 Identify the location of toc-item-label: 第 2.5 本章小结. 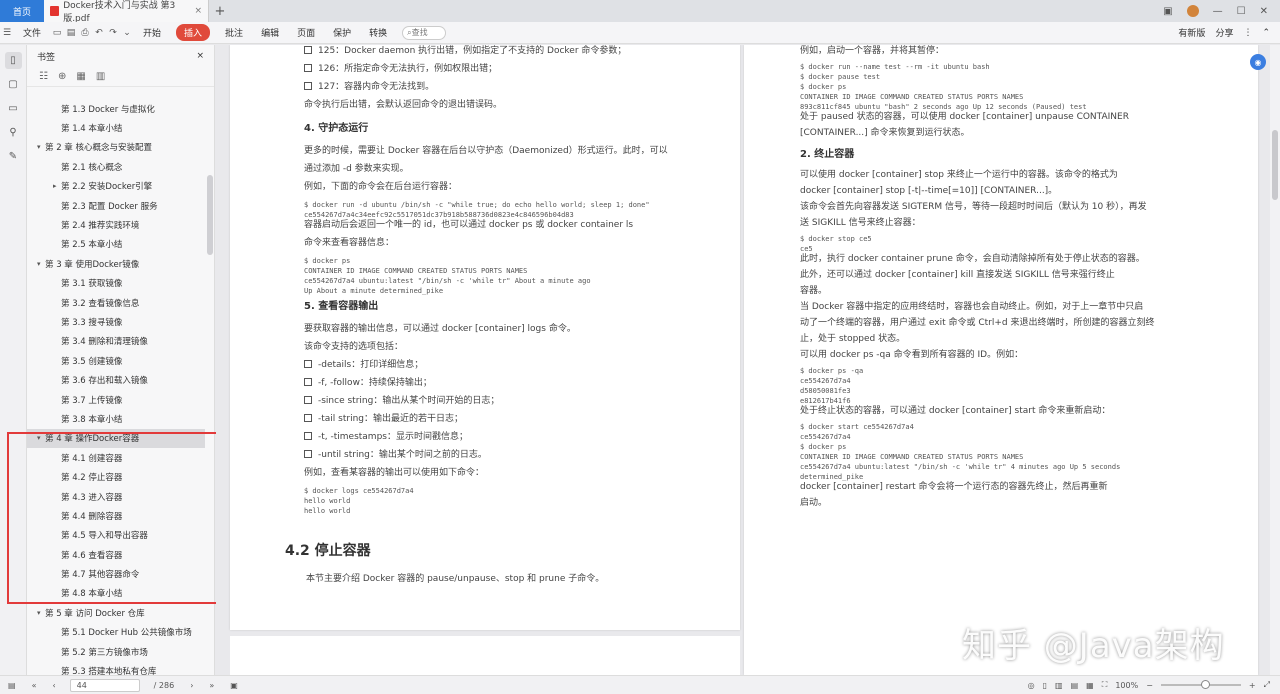
(92, 245).